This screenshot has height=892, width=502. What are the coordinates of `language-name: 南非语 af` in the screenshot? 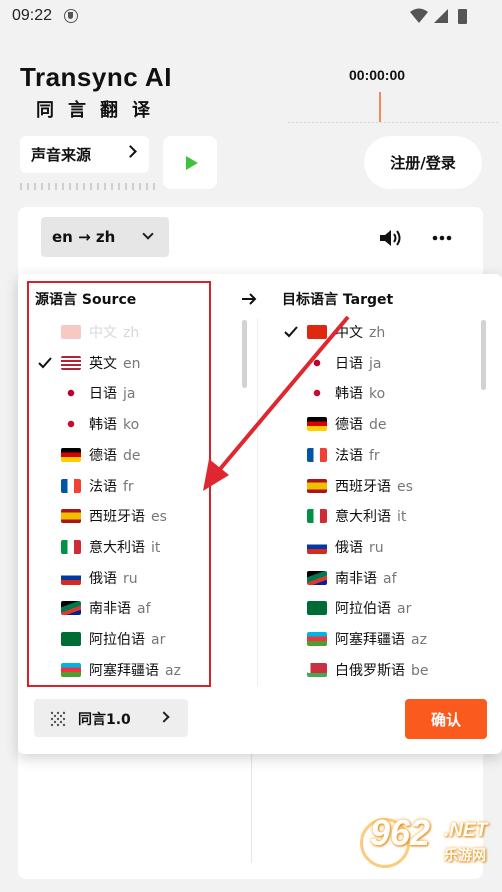 It's located at (366, 578).